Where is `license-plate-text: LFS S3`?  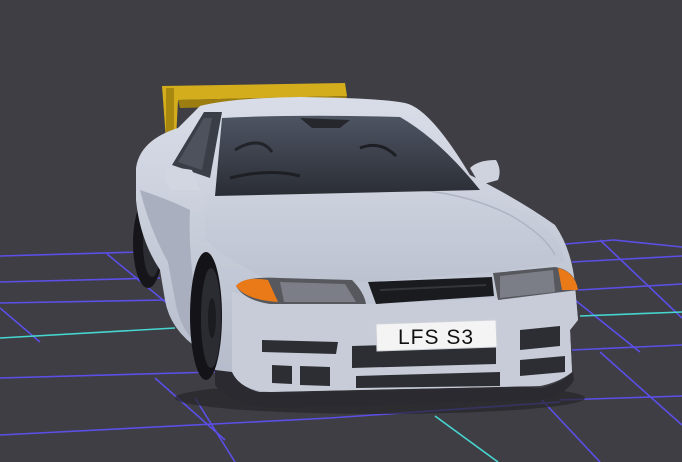 license-plate-text: LFS S3 is located at coordinates (436, 337).